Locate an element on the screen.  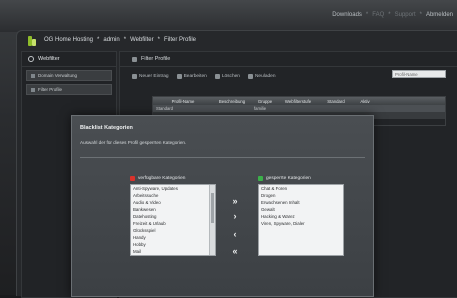
list-item: Anti-Spyware, Updates is located at coordinates (173, 188).